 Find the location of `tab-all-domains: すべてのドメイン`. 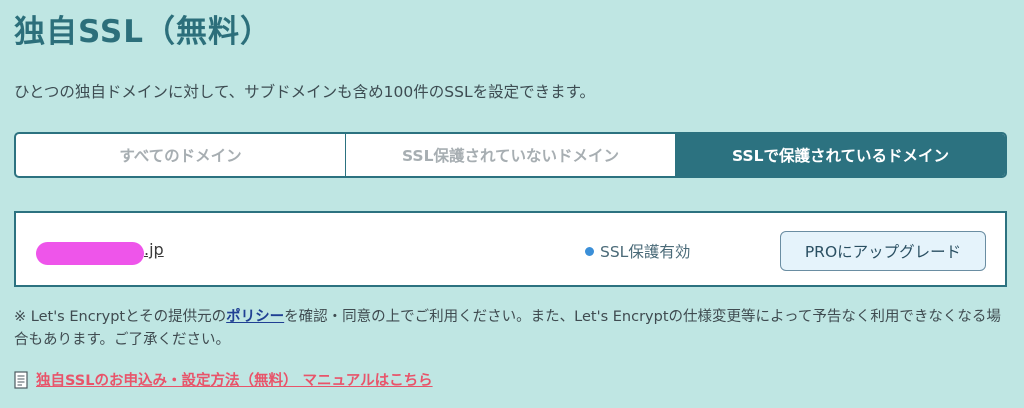

tab-all-domains: すべてのドメイン is located at coordinates (180, 155).